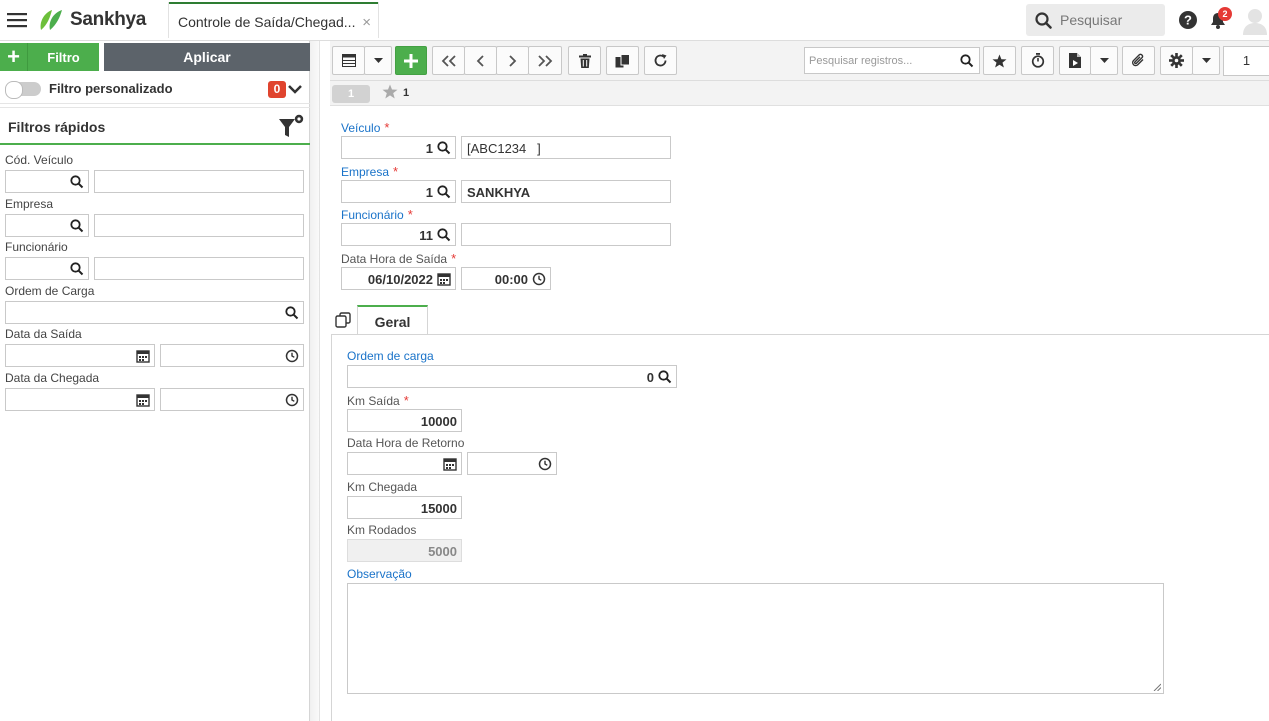  What do you see at coordinates (1157, 687) in the screenshot?
I see `resize-handle-icon` at bounding box center [1157, 687].